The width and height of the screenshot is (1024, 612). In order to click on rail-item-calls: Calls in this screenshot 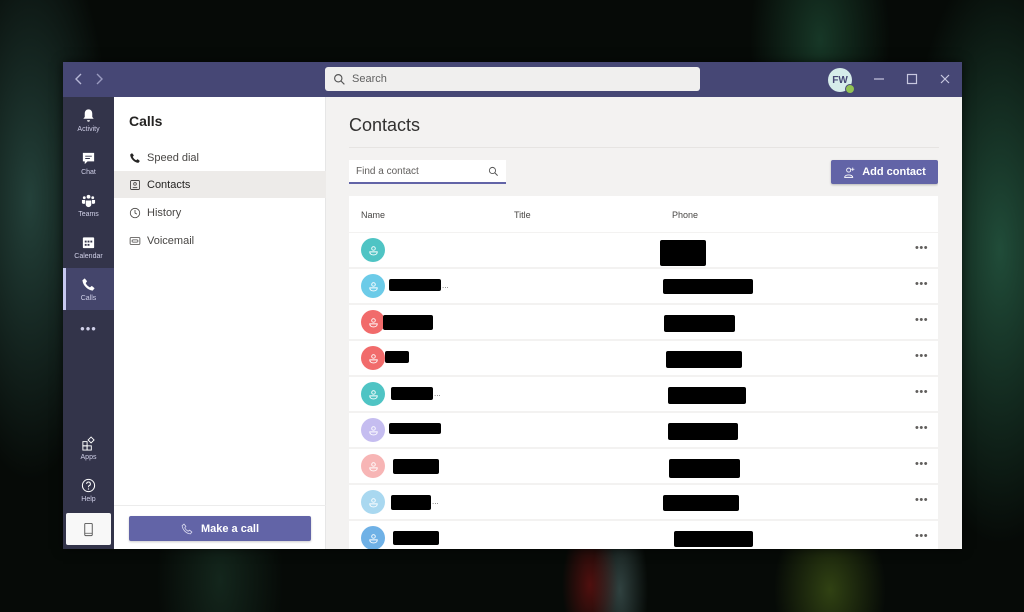, I will do `click(88, 289)`.